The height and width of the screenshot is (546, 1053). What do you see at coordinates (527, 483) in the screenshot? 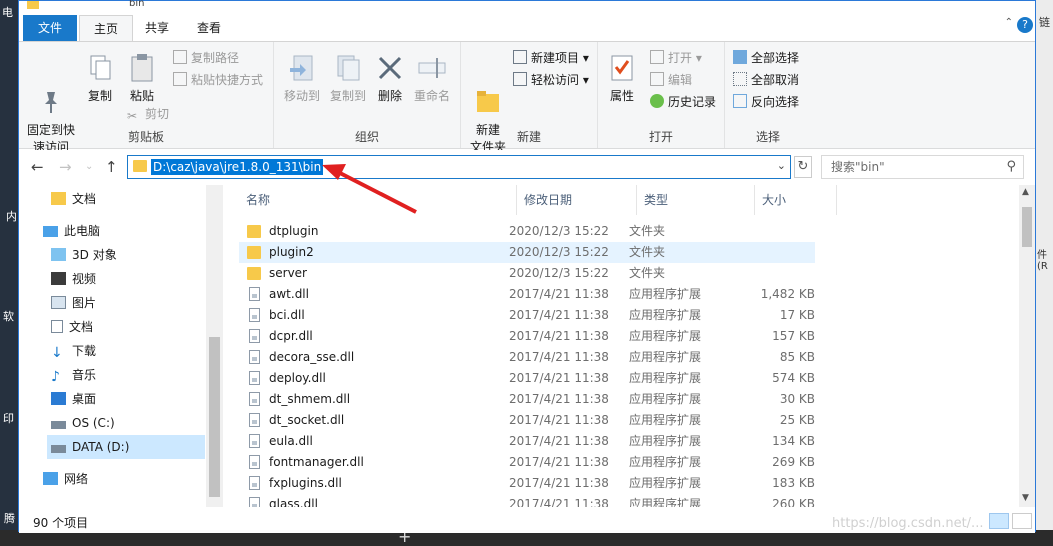
I see `file-row: fxplugins.dll 2017/4/21 11:38 应用程序扩展 183 KB` at bounding box center [527, 483].